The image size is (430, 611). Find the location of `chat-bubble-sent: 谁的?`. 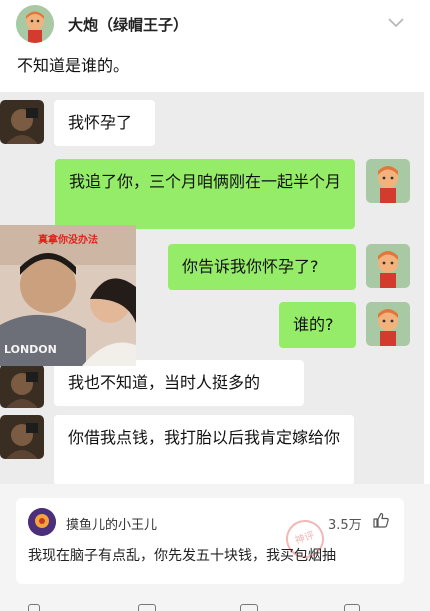

chat-bubble-sent: 谁的? is located at coordinates (317, 325).